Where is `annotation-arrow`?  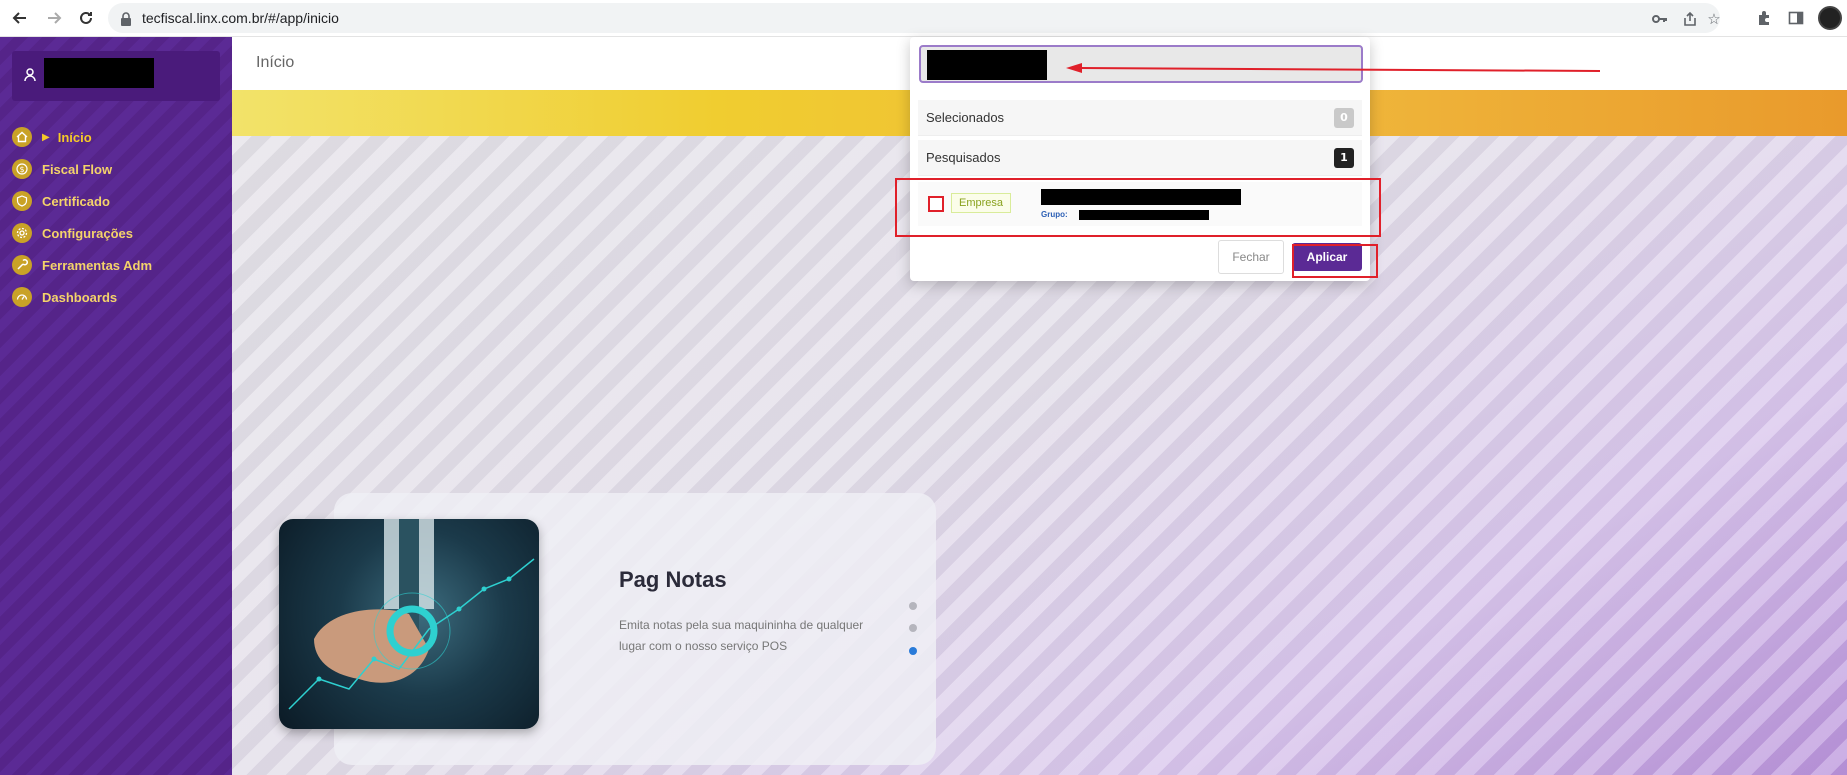 annotation-arrow is located at coordinates (1333, 68).